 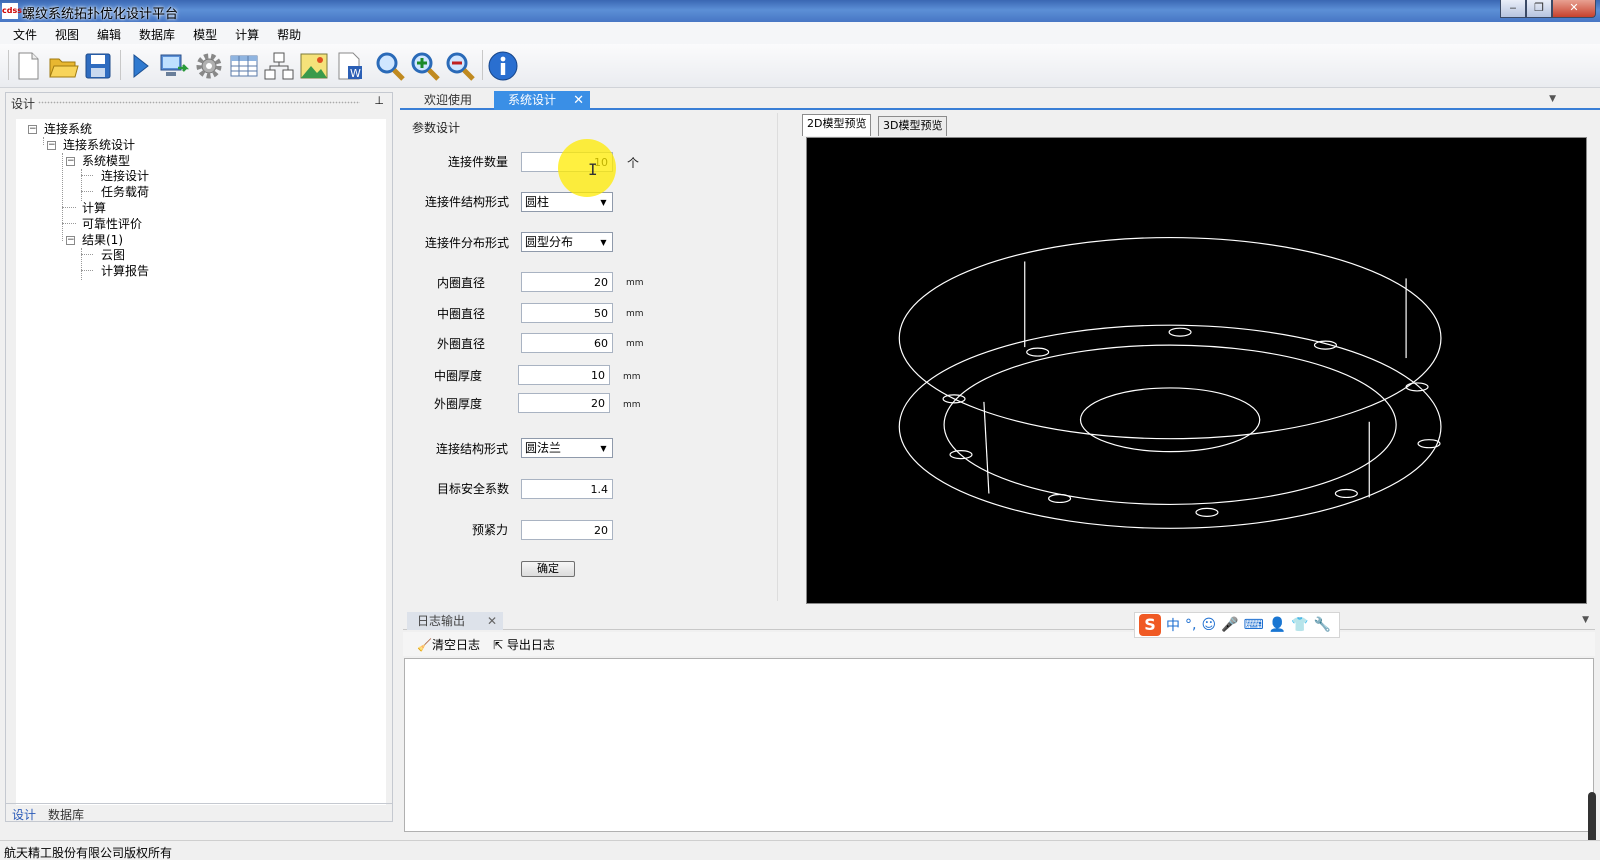 What do you see at coordinates (451, 100) in the screenshot?
I see `tab-welcome: 欢迎使用` at bounding box center [451, 100].